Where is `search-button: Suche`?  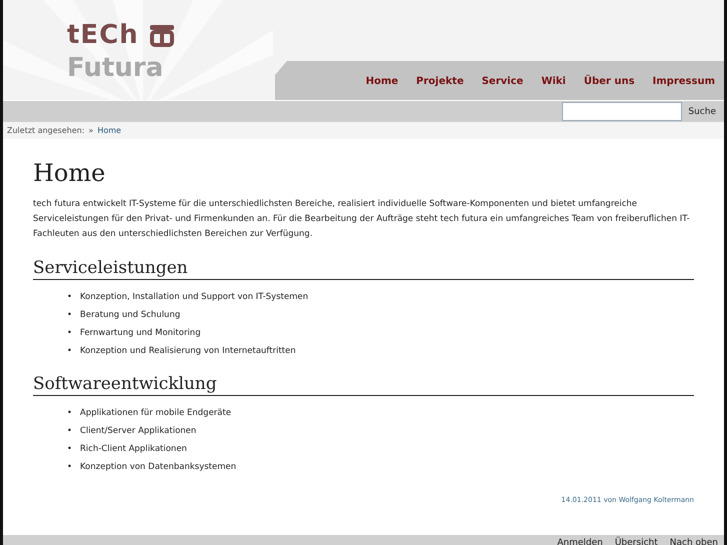 search-button: Suche is located at coordinates (702, 111).